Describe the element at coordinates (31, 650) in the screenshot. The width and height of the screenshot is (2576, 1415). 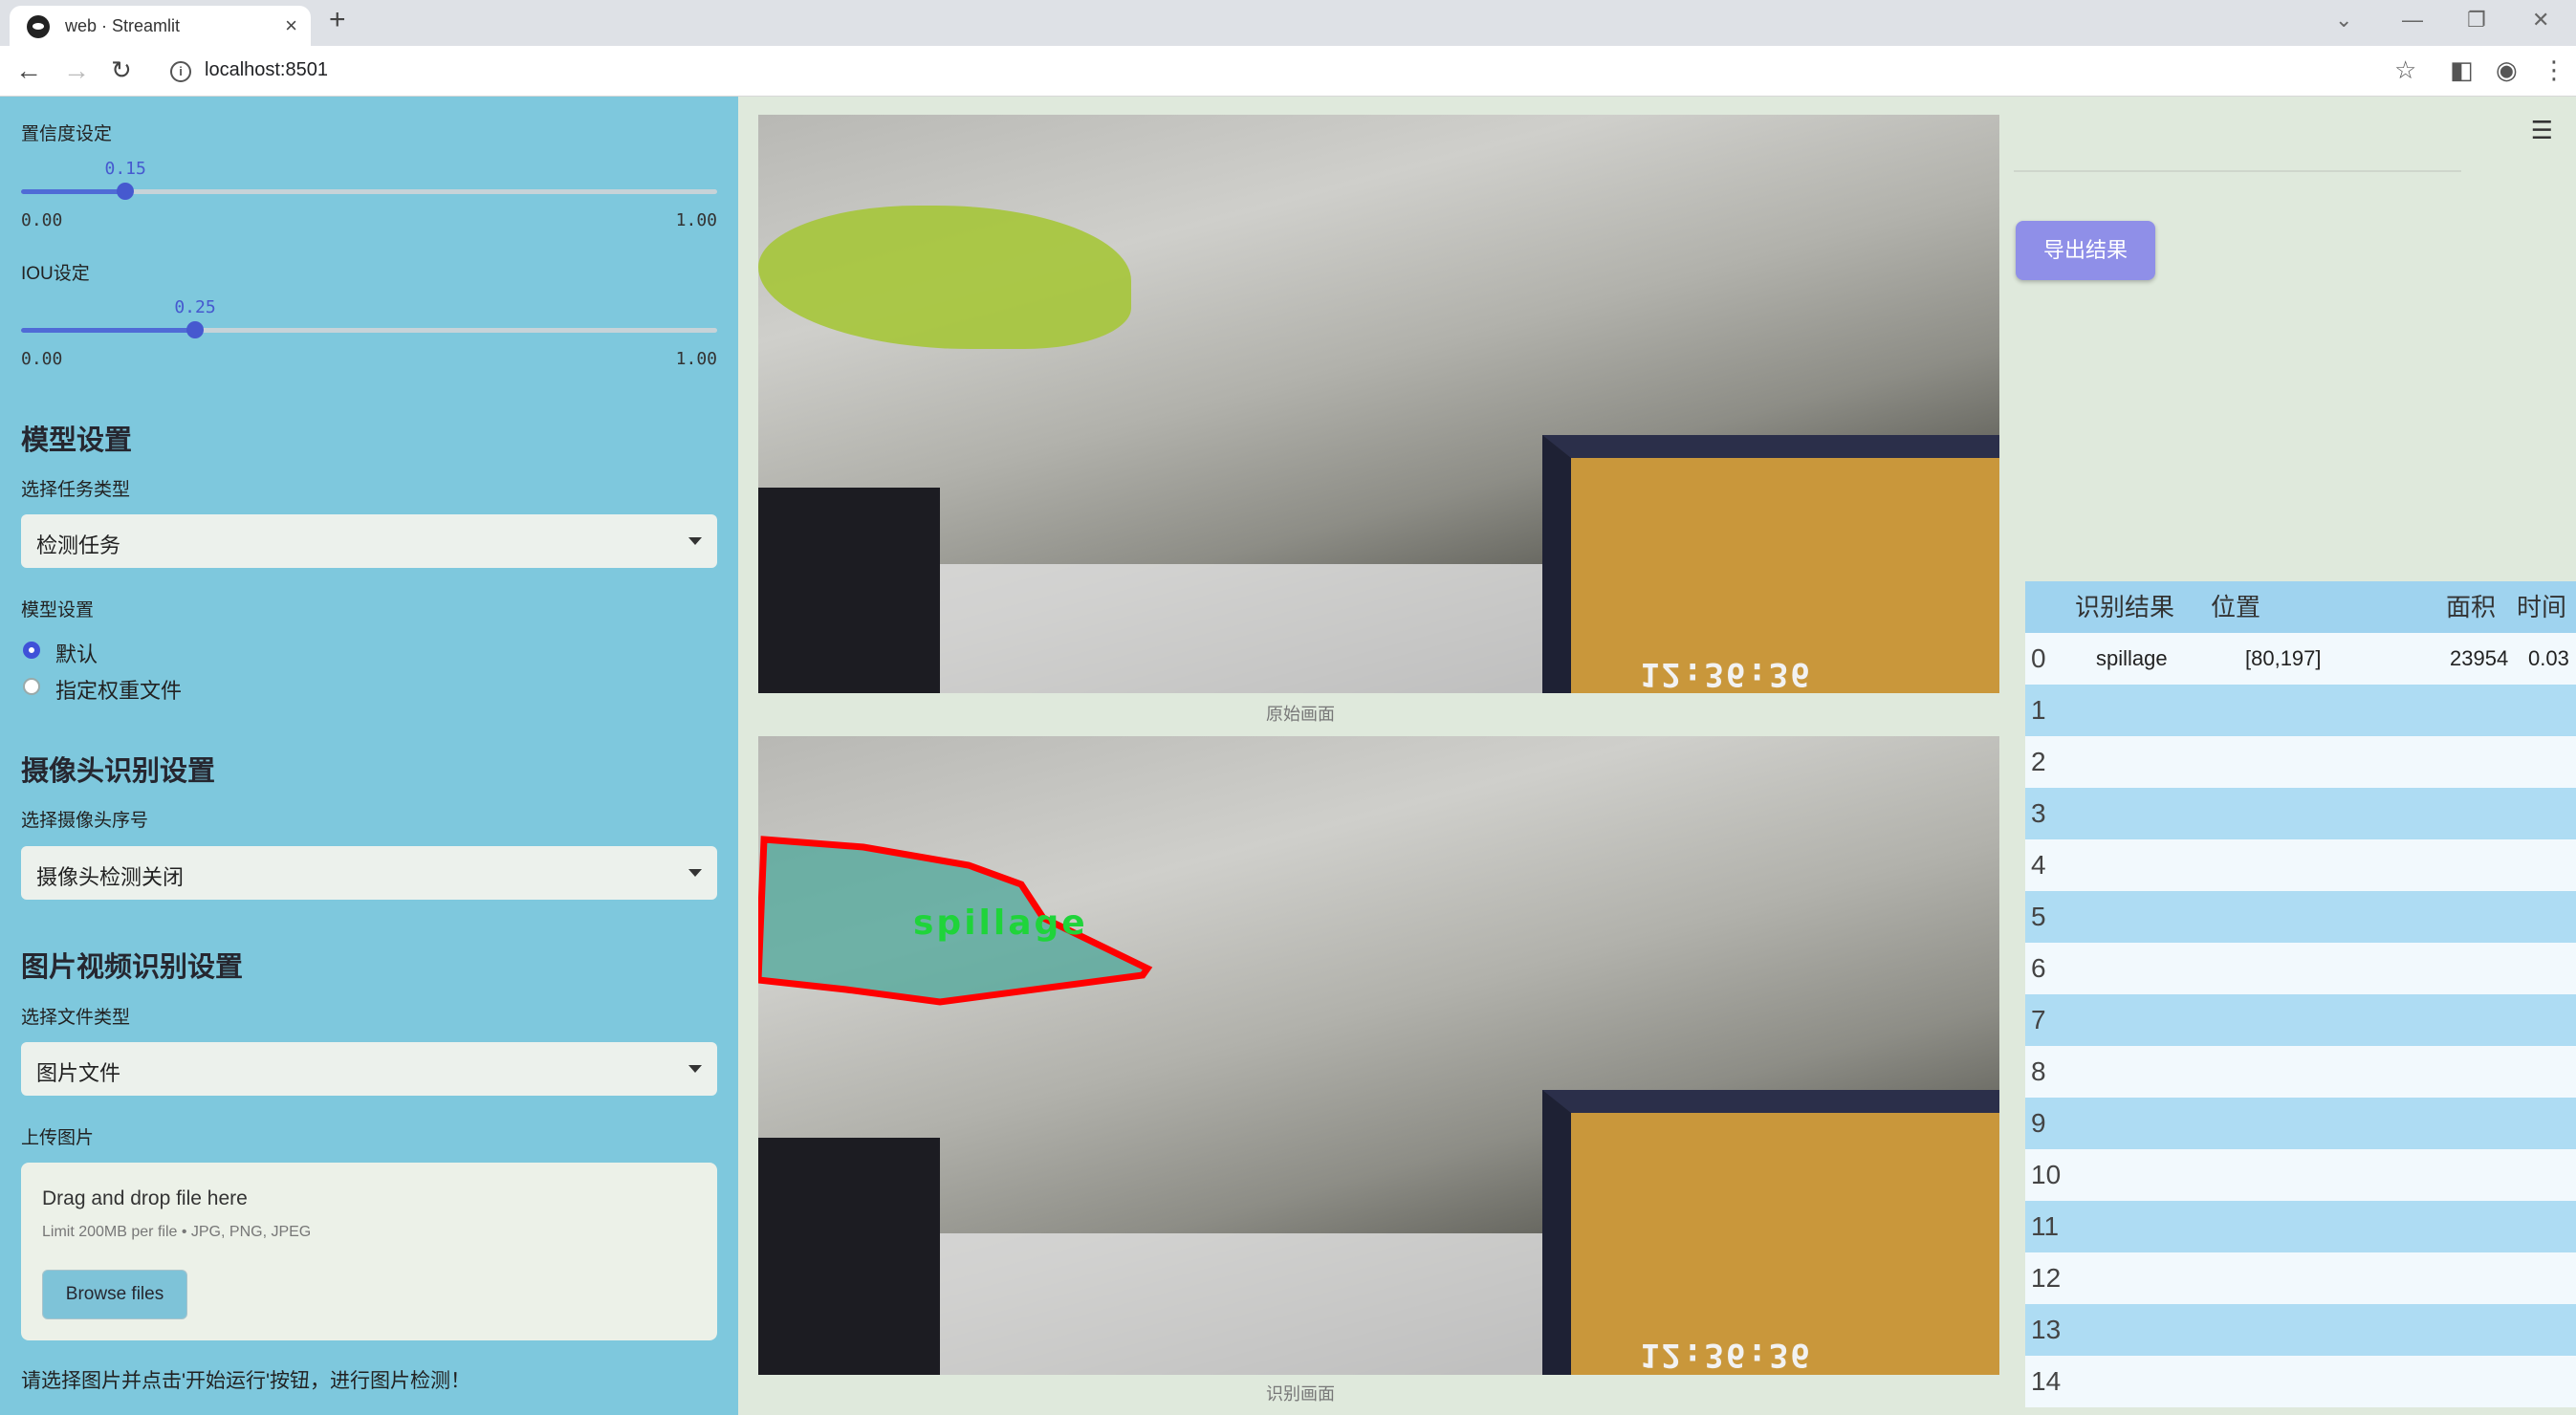
I see `radio-selected-icon` at that location.